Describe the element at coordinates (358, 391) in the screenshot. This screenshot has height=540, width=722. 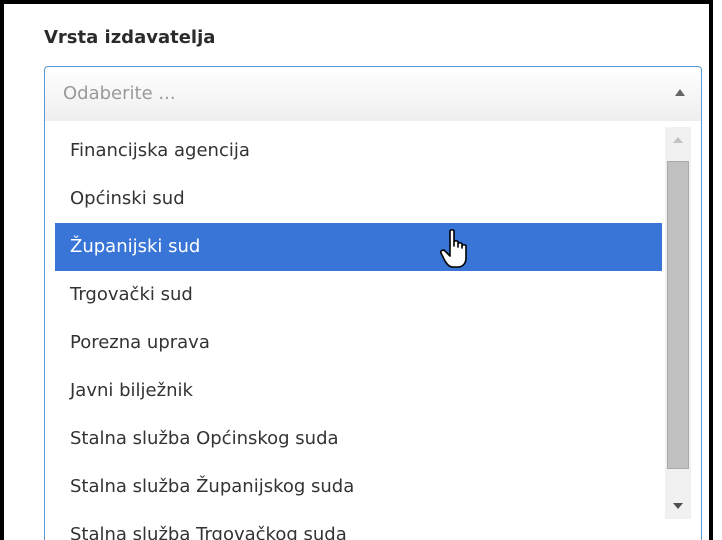
I see `option-javni-biljeznik: Javni bilježnik` at that location.